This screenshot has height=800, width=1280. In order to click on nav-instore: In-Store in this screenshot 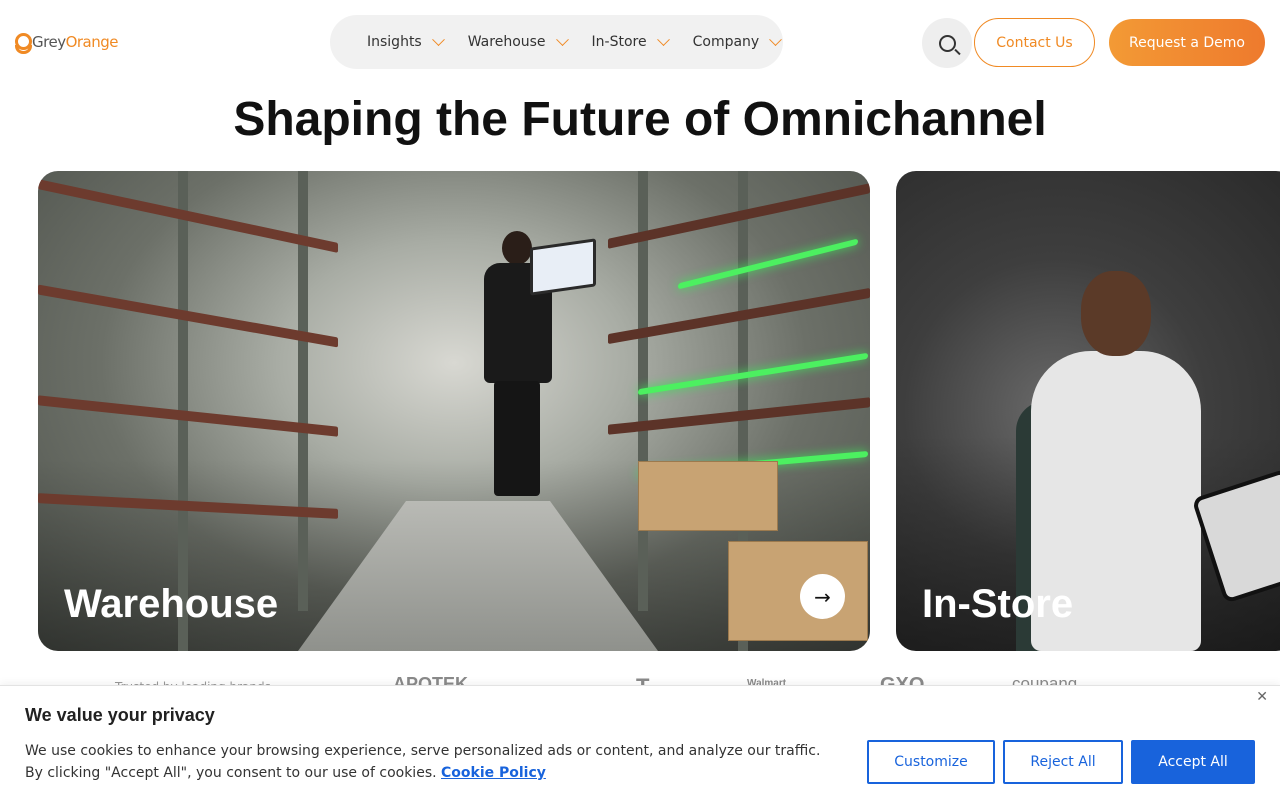, I will do `click(631, 41)`.